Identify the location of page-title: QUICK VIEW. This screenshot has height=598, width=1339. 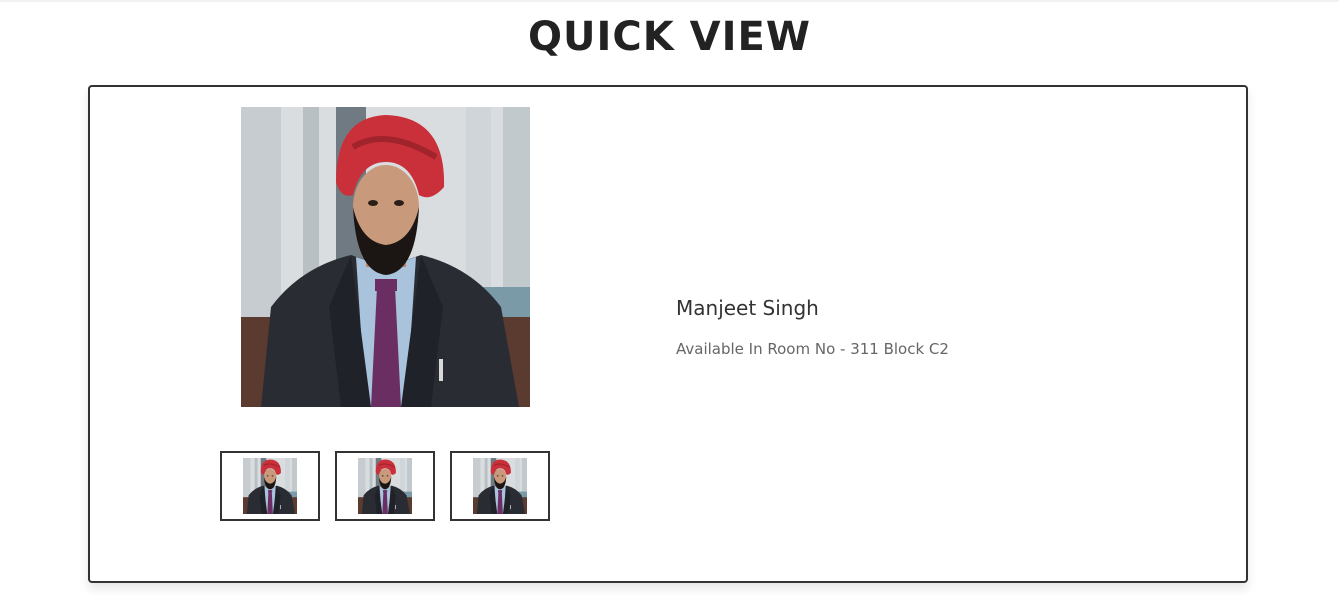
(669, 37).